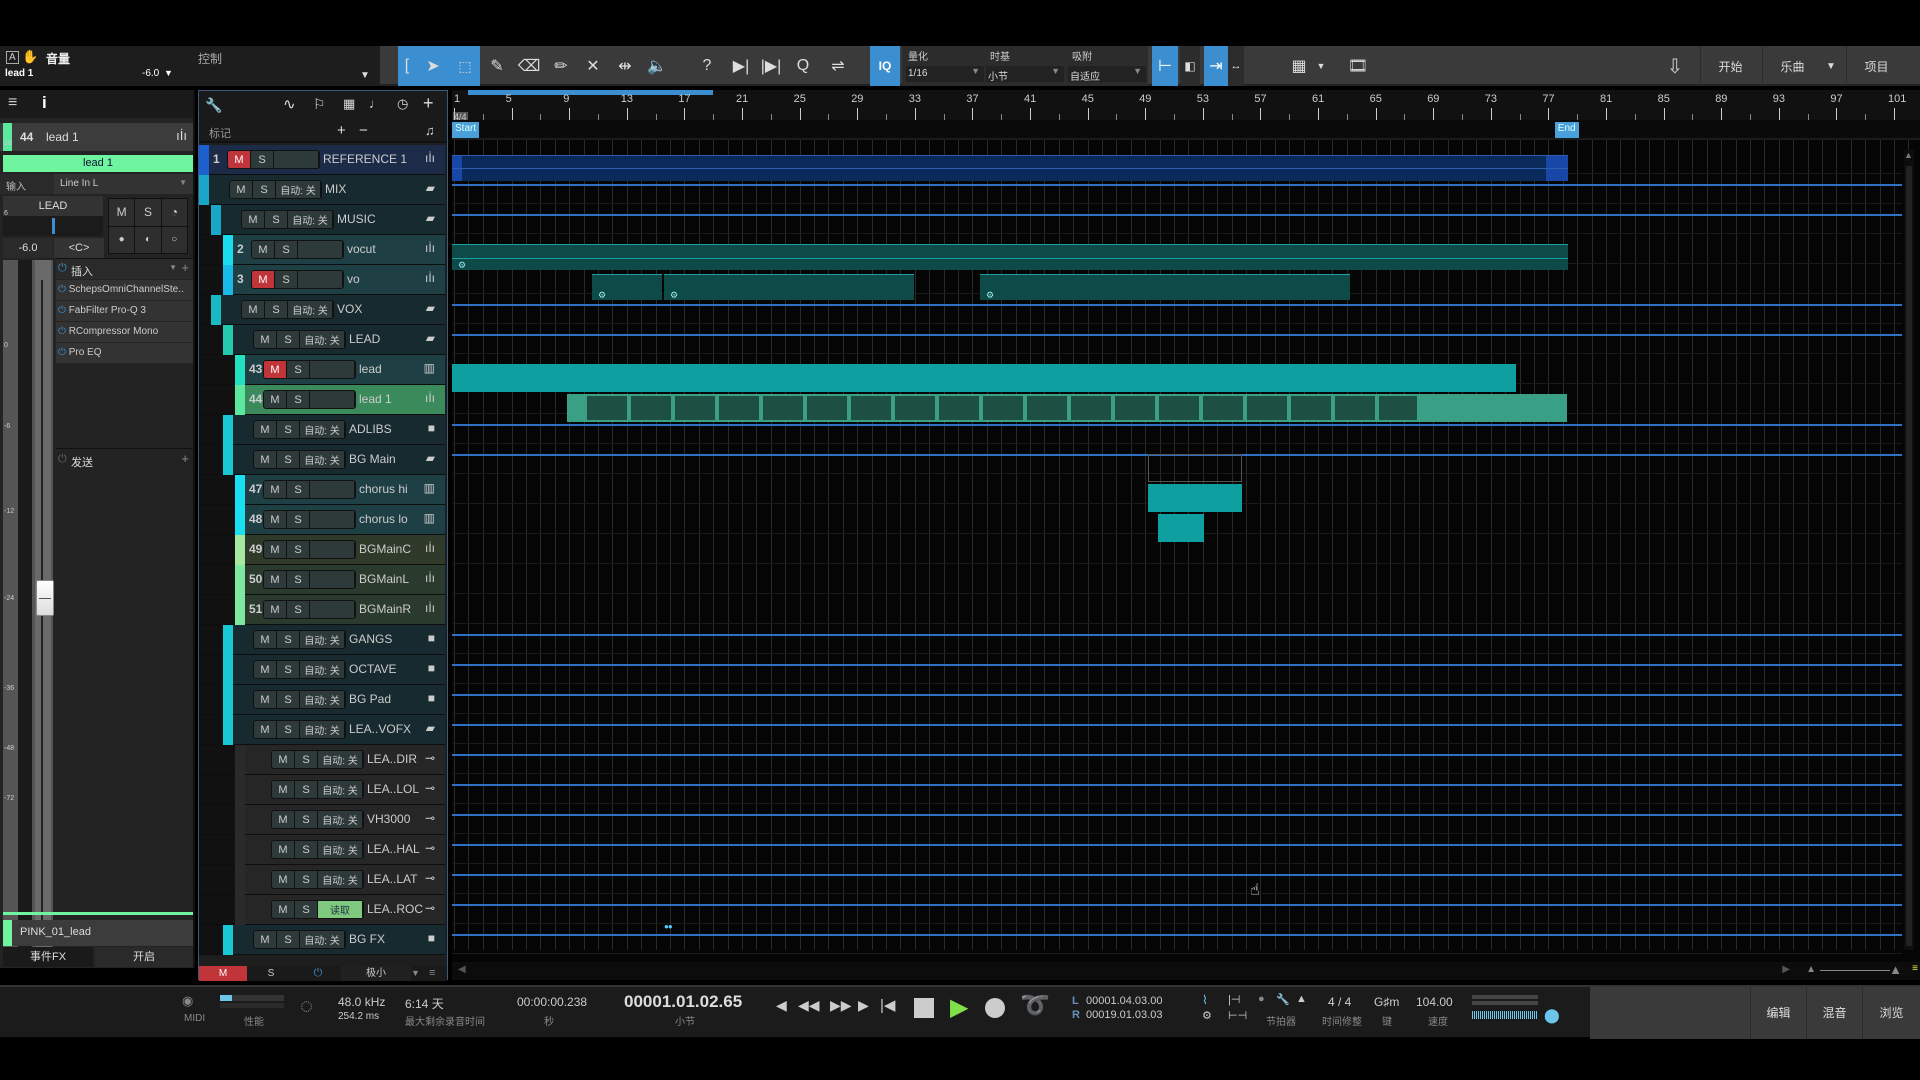 This screenshot has height=1080, width=1920. Describe the element at coordinates (809, 1005) in the screenshot. I see `rewind-icon: ◀◀` at that location.